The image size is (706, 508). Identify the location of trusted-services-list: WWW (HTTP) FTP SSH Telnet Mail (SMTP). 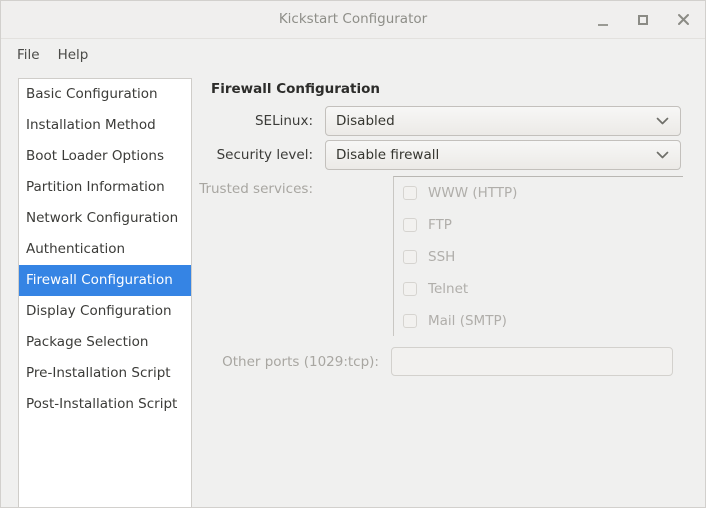
(538, 256).